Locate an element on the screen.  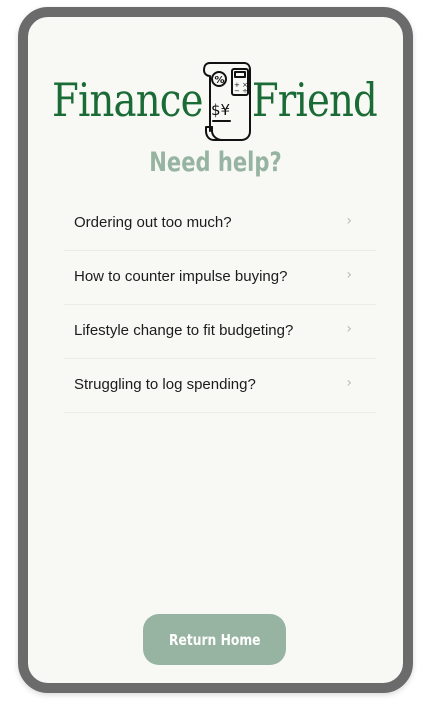
logo-word-friend: Friend is located at coordinates (314, 100).